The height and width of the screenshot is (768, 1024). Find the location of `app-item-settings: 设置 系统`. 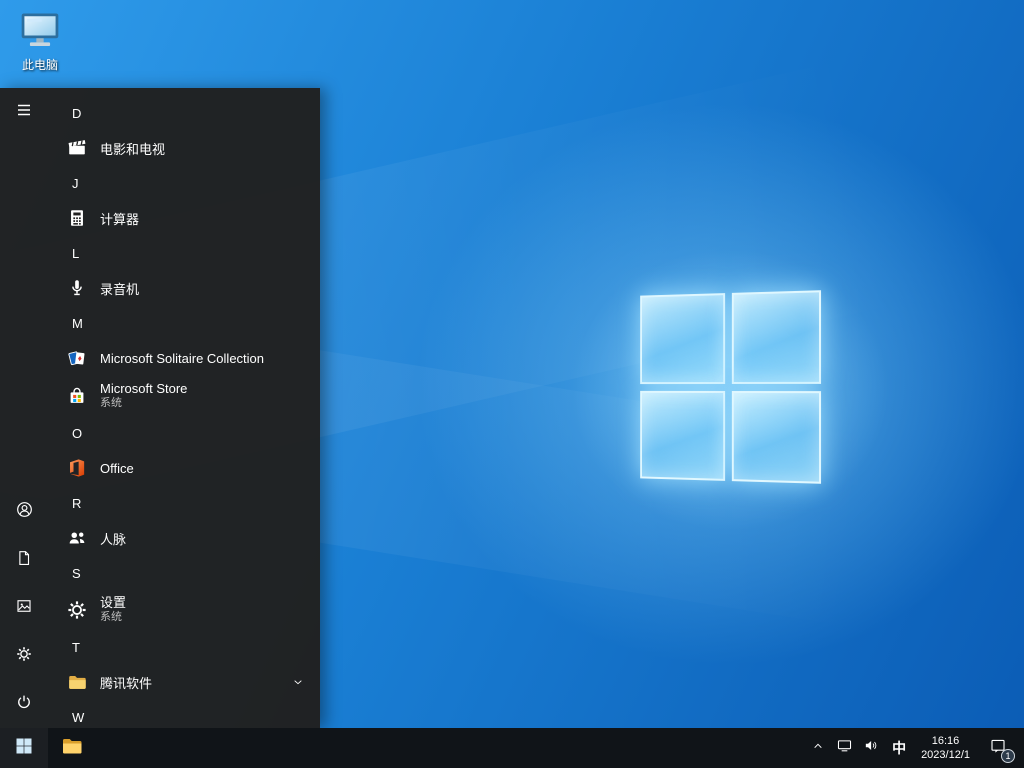

app-item-settings: 设置 系统 is located at coordinates (184, 610).